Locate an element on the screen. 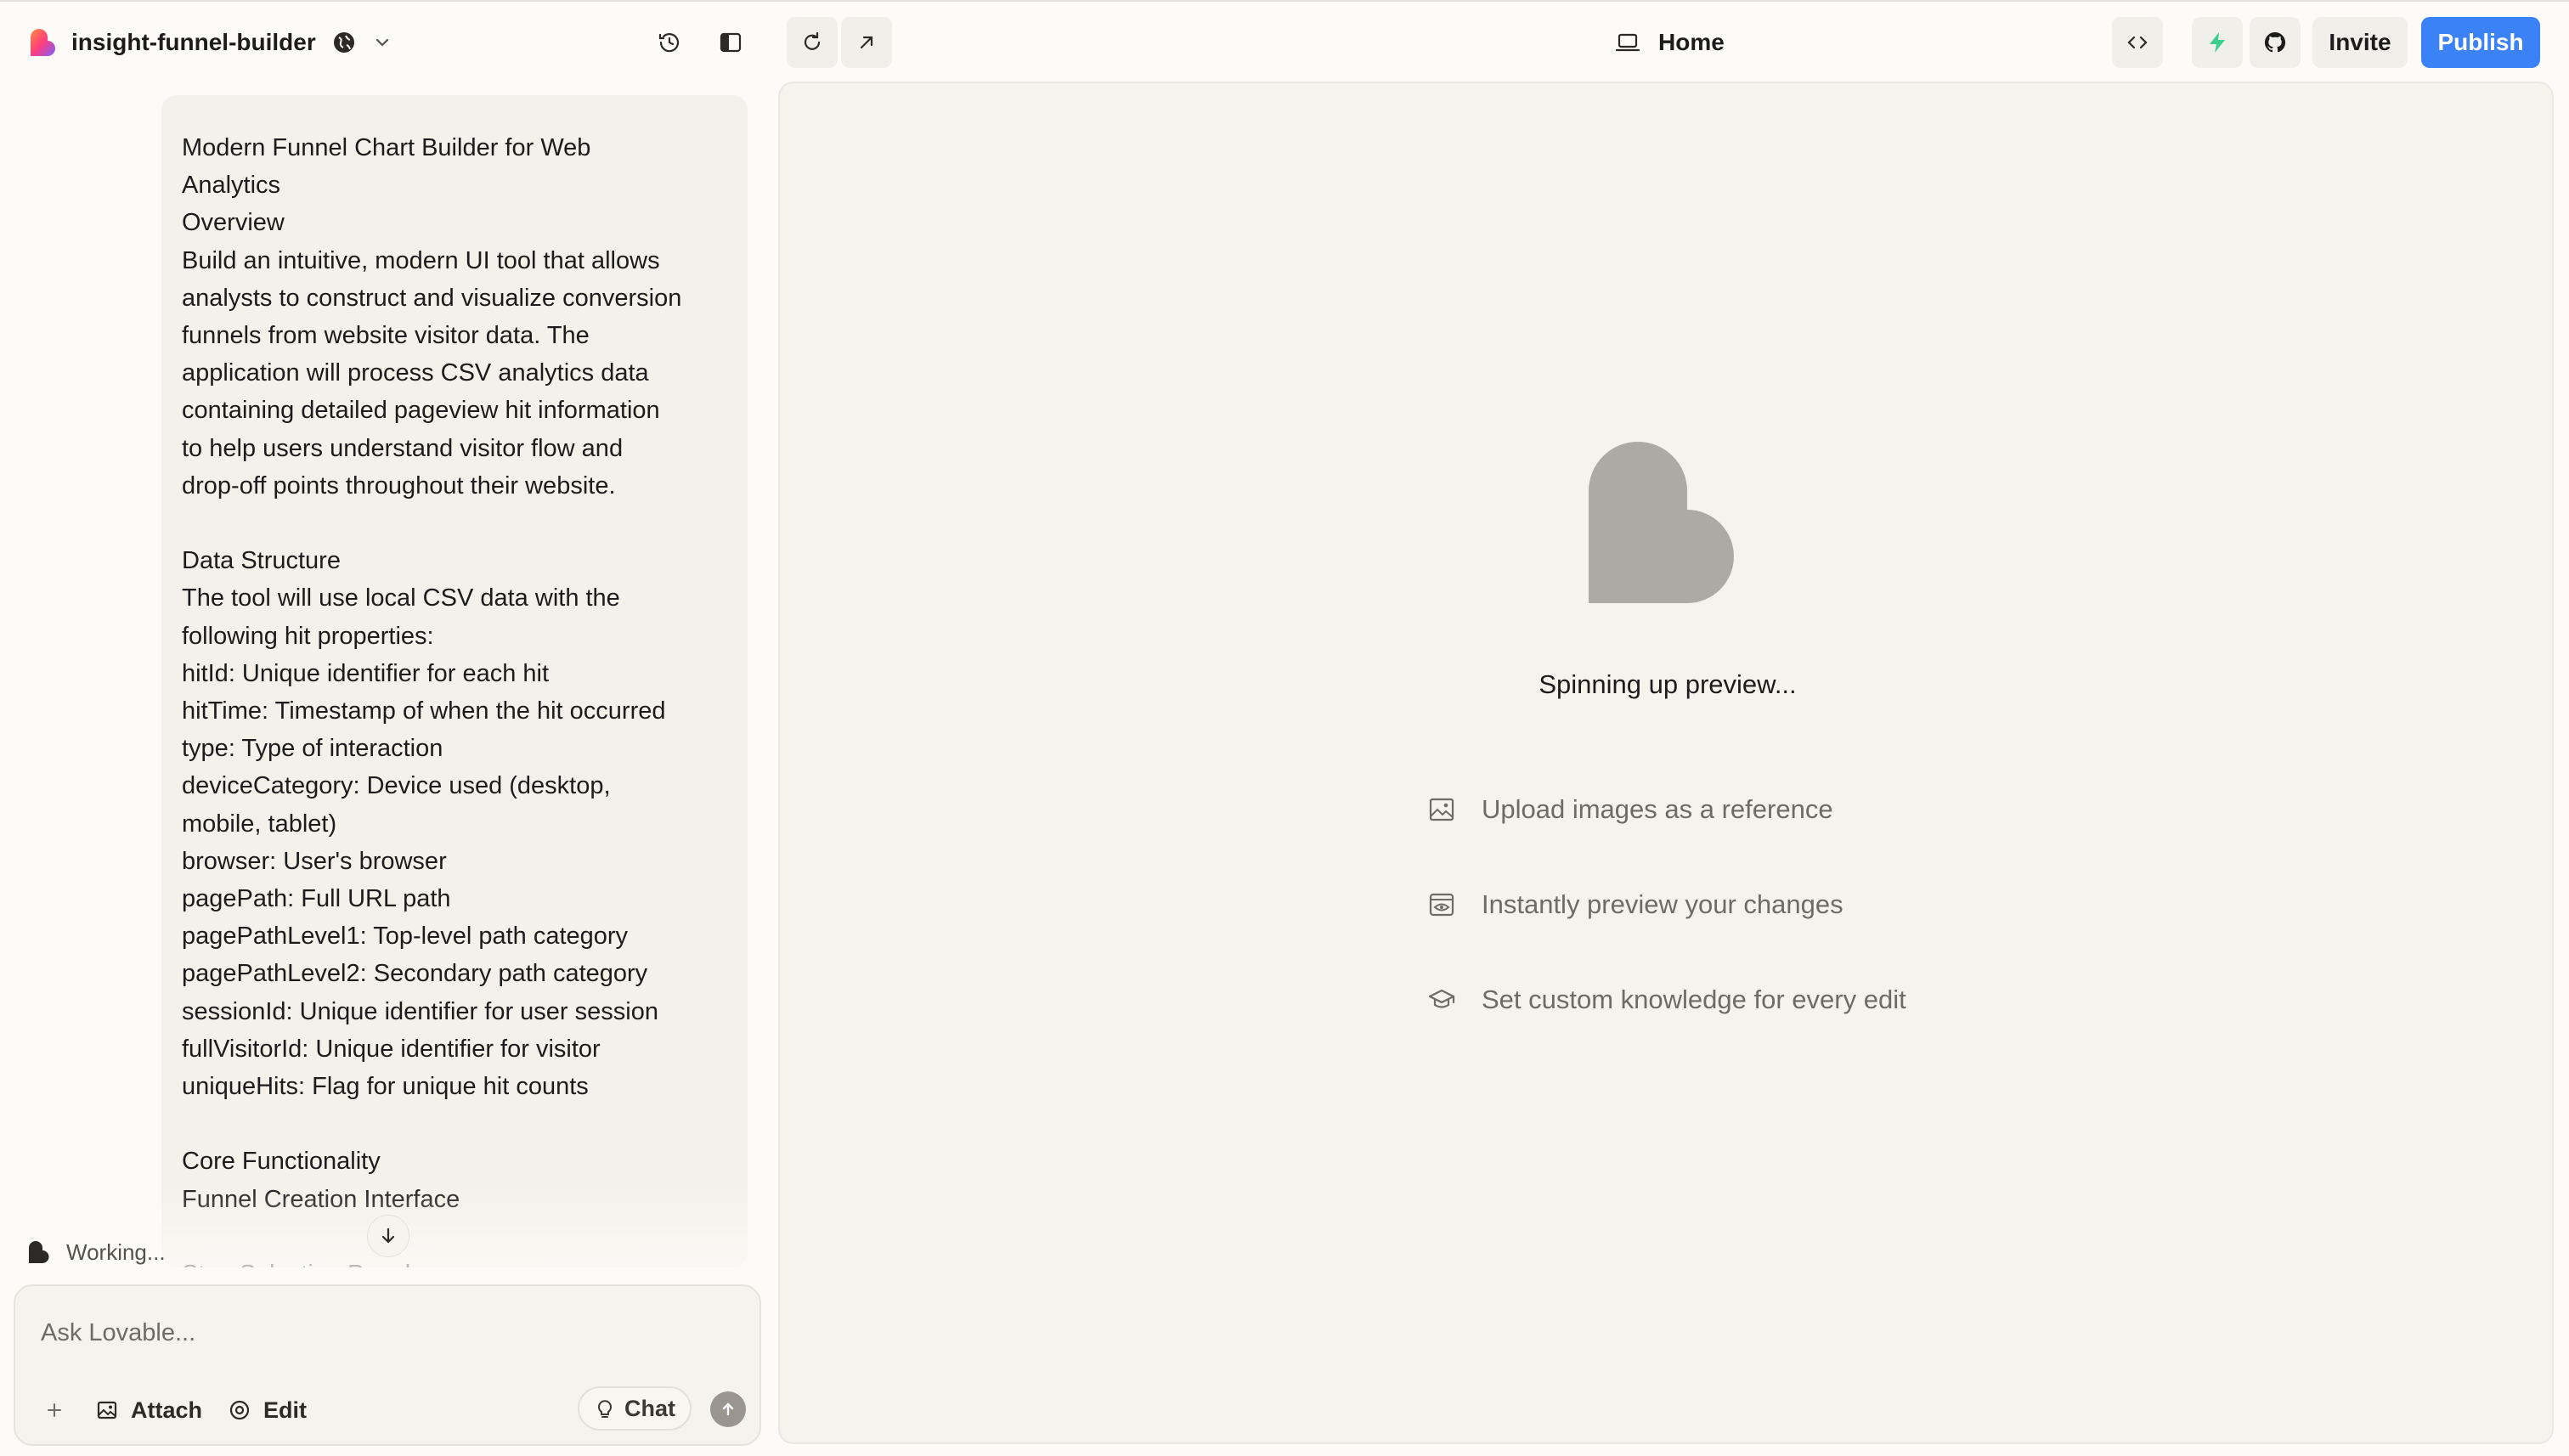 The width and height of the screenshot is (2569, 1456). message-line: Overview is located at coordinates (234, 223).